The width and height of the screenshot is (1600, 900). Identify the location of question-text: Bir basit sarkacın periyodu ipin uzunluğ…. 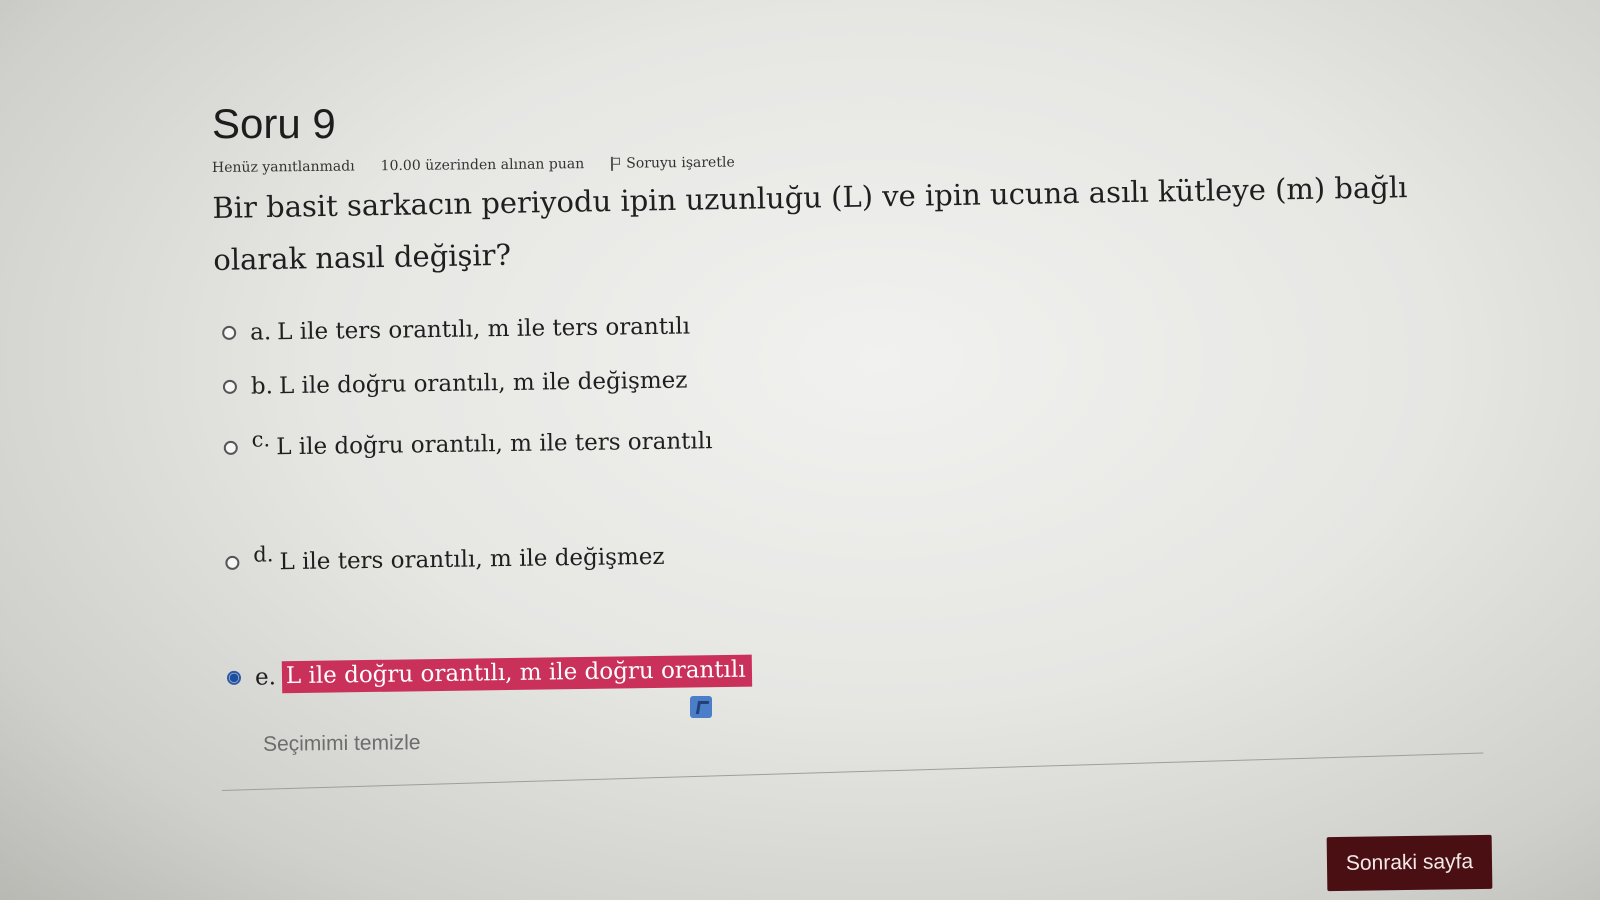
(810, 223).